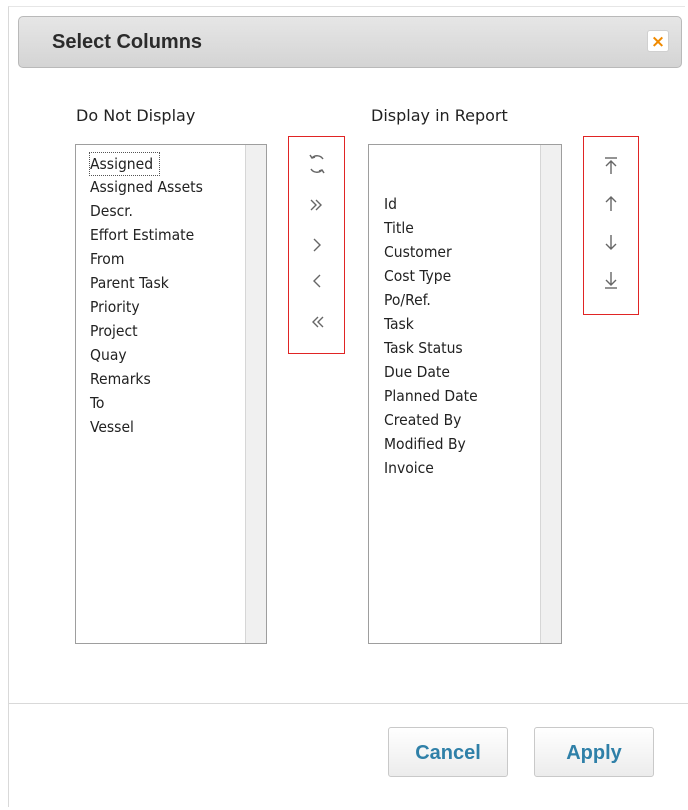 The height and width of the screenshot is (810, 688). I want to click on list-item: Descr., so click(146, 211).